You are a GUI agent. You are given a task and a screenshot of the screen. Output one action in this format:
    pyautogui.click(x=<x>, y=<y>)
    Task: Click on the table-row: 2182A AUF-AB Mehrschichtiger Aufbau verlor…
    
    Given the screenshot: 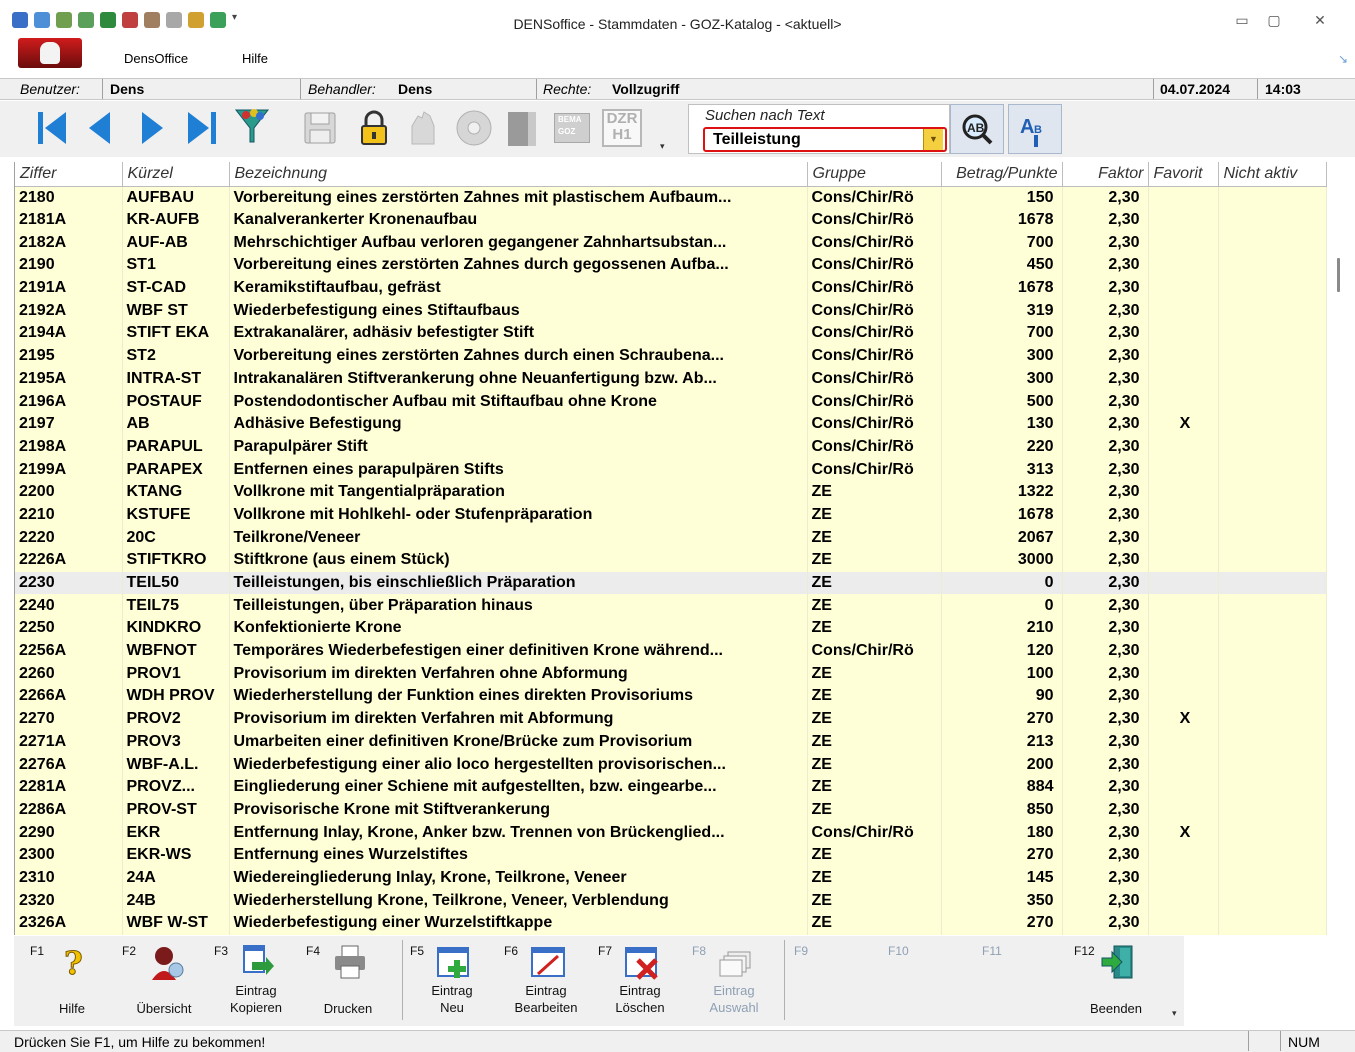 What is the action you would take?
    pyautogui.click(x=671, y=243)
    